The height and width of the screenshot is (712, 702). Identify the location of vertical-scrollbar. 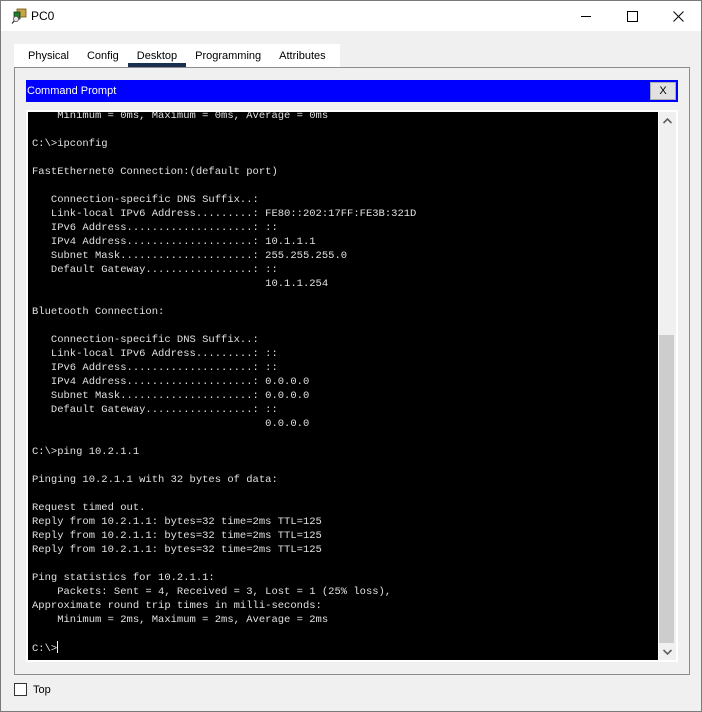
(667, 386).